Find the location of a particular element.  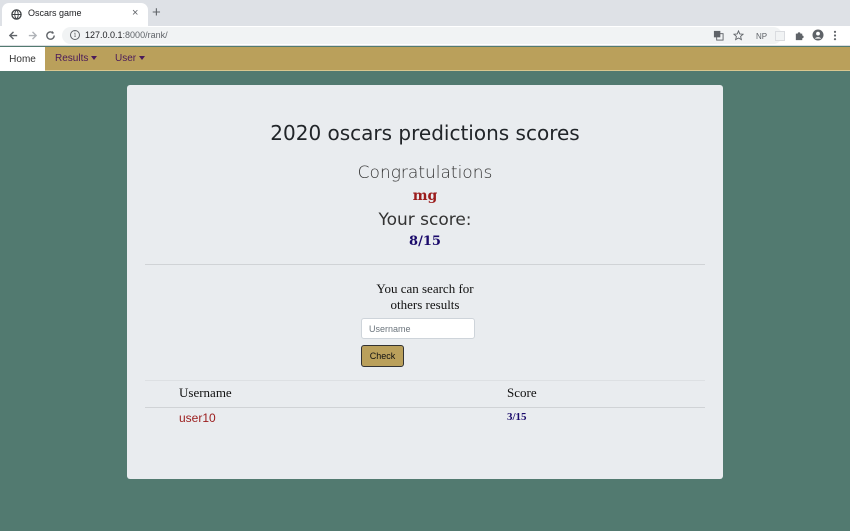

column-header-username: Username is located at coordinates (205, 392).